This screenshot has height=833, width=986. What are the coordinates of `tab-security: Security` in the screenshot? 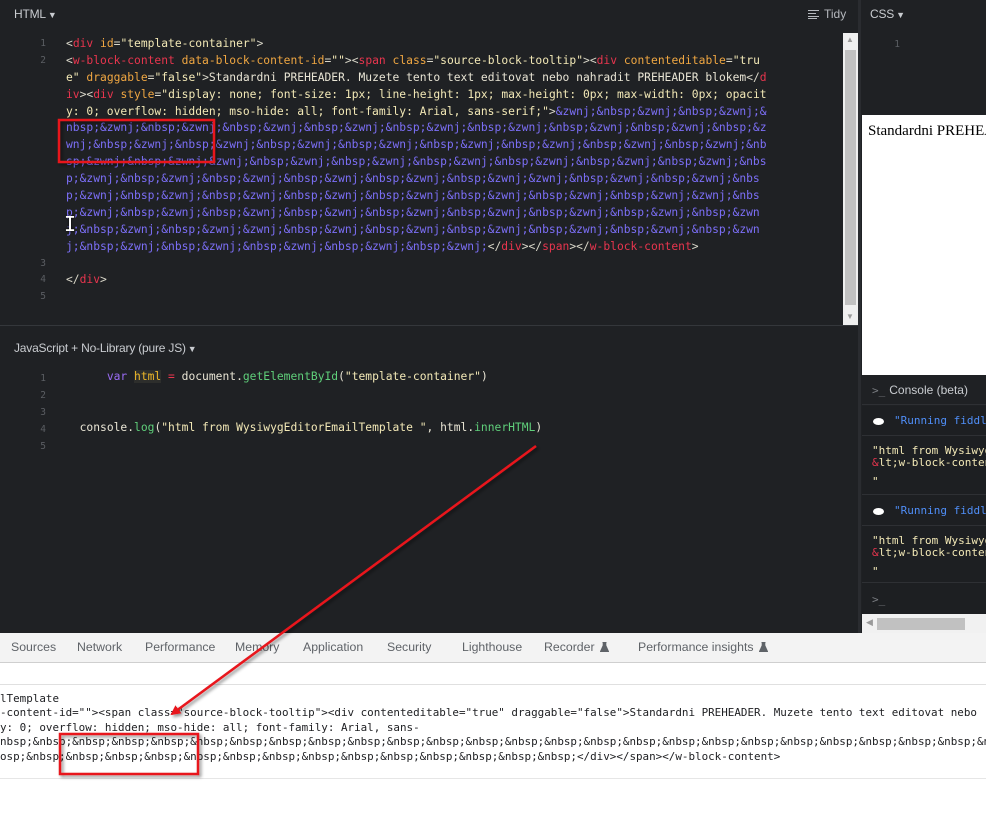 It's located at (409, 647).